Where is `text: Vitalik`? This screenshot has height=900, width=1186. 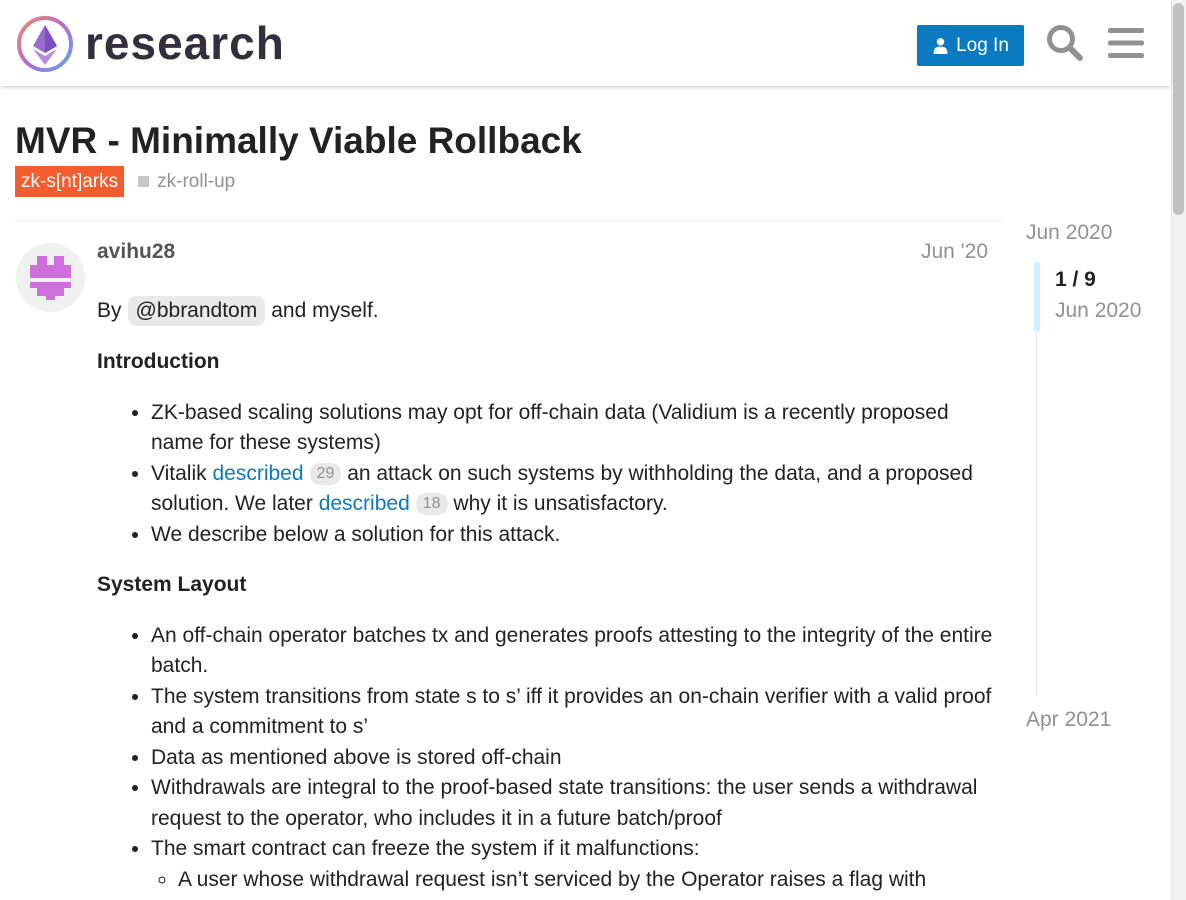
text: Vitalik is located at coordinates (179, 473).